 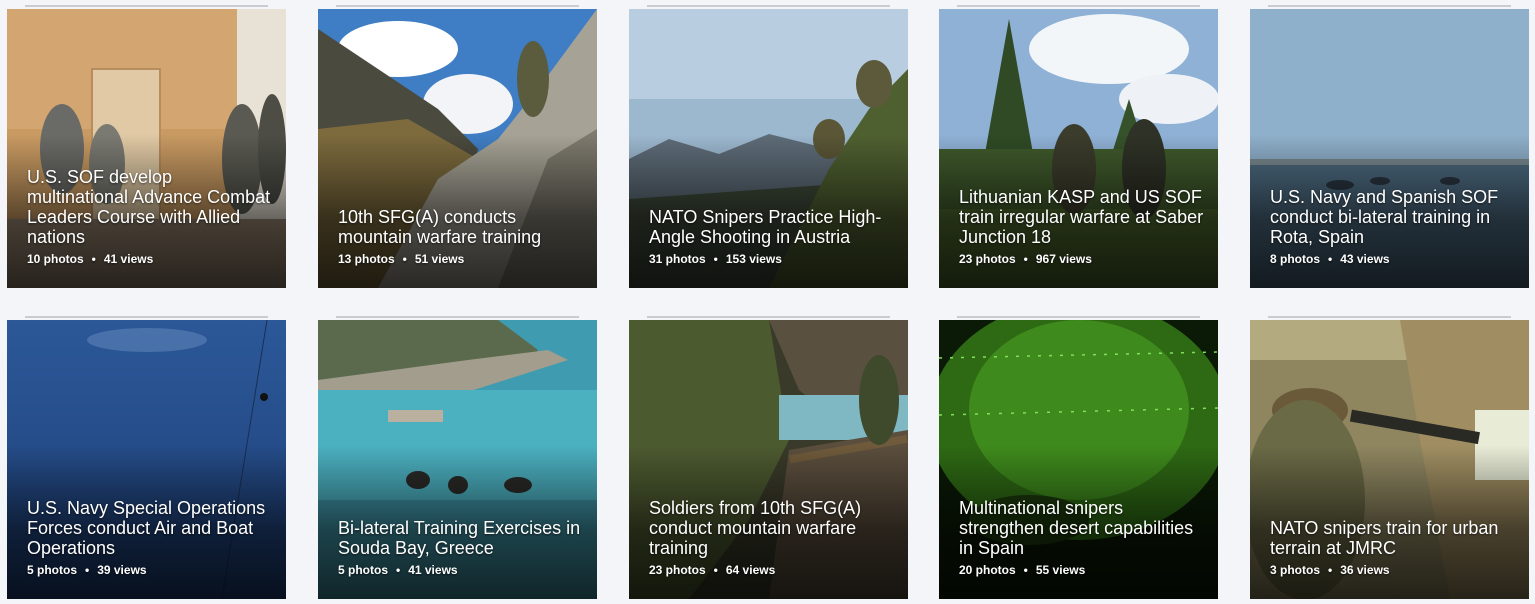 What do you see at coordinates (1295, 259) in the screenshot?
I see `photo-count: 8 photos` at bounding box center [1295, 259].